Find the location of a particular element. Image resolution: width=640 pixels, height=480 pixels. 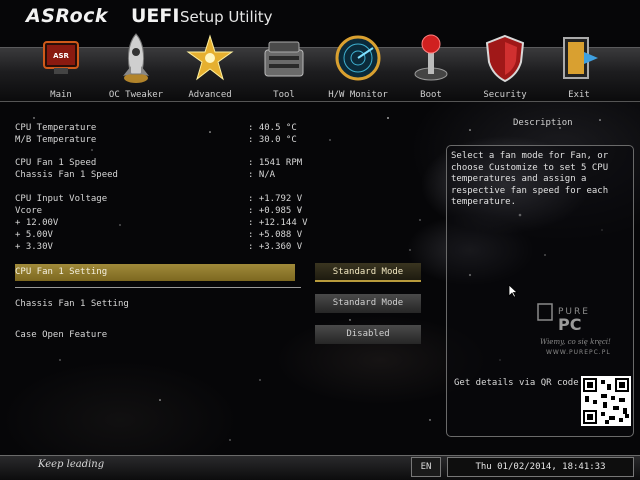

nav-advanced: Advanced is located at coordinates (210, 67).